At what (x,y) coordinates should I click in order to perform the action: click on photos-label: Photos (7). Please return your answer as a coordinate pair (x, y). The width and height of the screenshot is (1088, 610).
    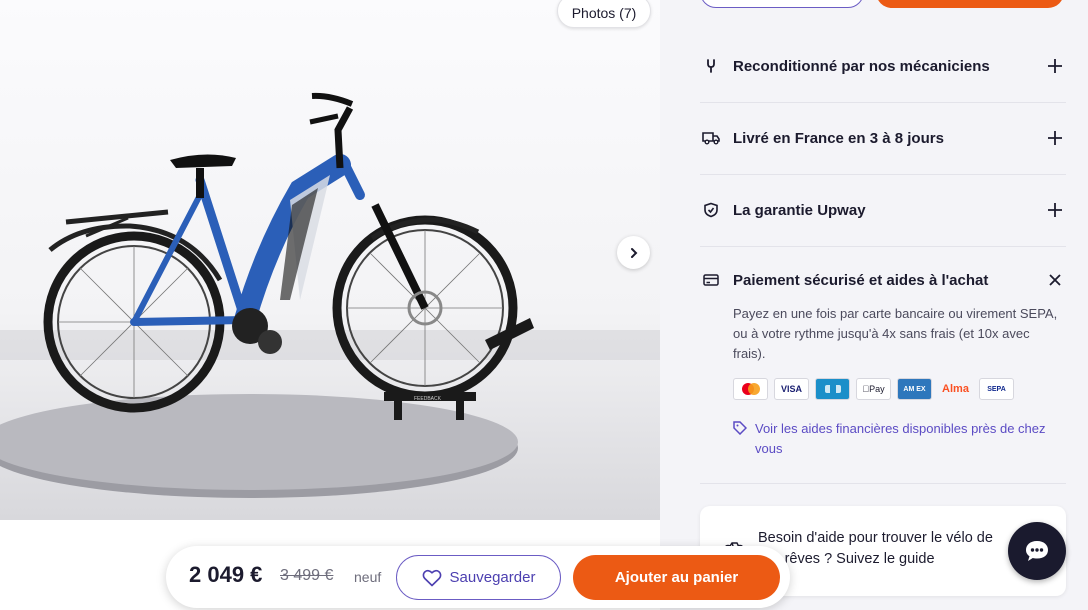
    Looking at the image, I should click on (604, 13).